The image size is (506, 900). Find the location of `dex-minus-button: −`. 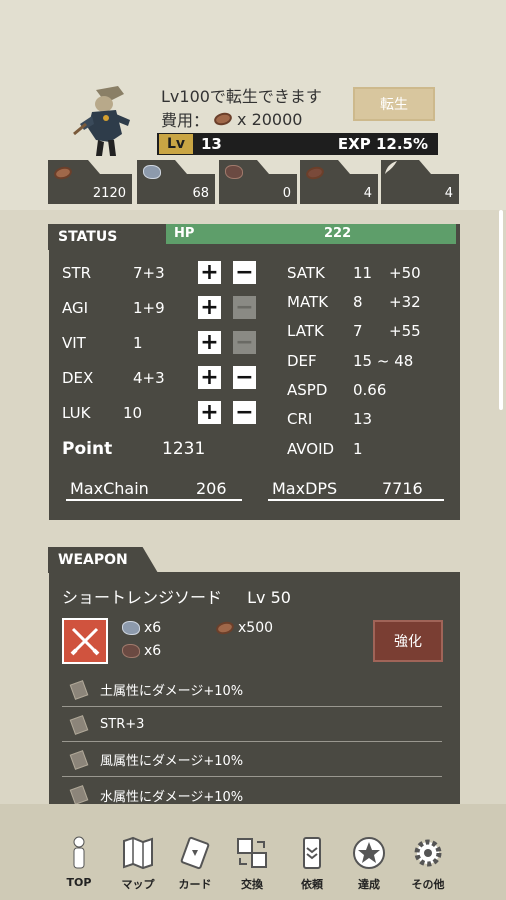

dex-minus-button: − is located at coordinates (244, 377).